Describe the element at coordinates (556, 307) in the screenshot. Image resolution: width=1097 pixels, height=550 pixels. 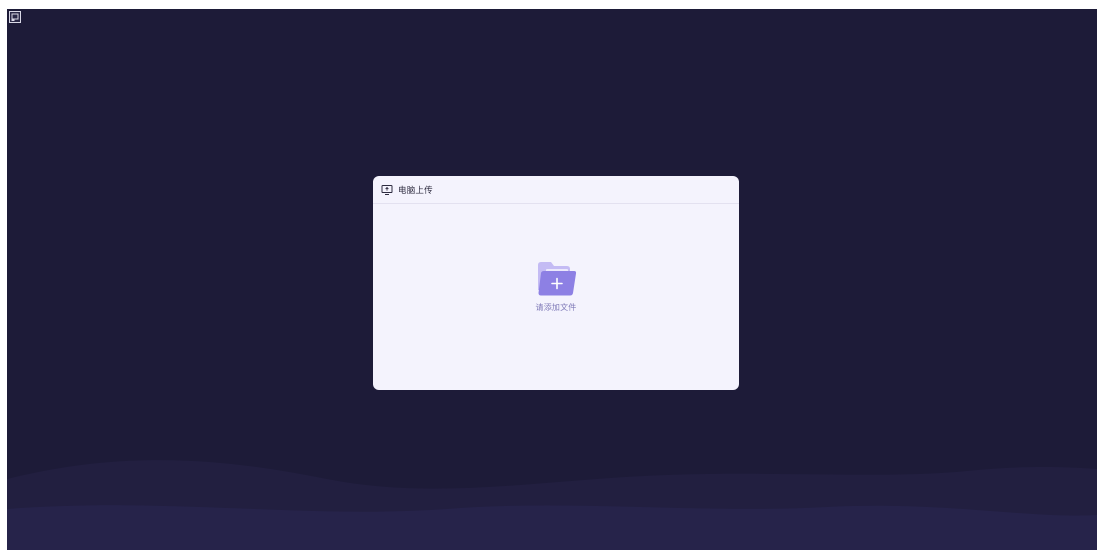
I see `add-file-label: 请添加文件` at that location.